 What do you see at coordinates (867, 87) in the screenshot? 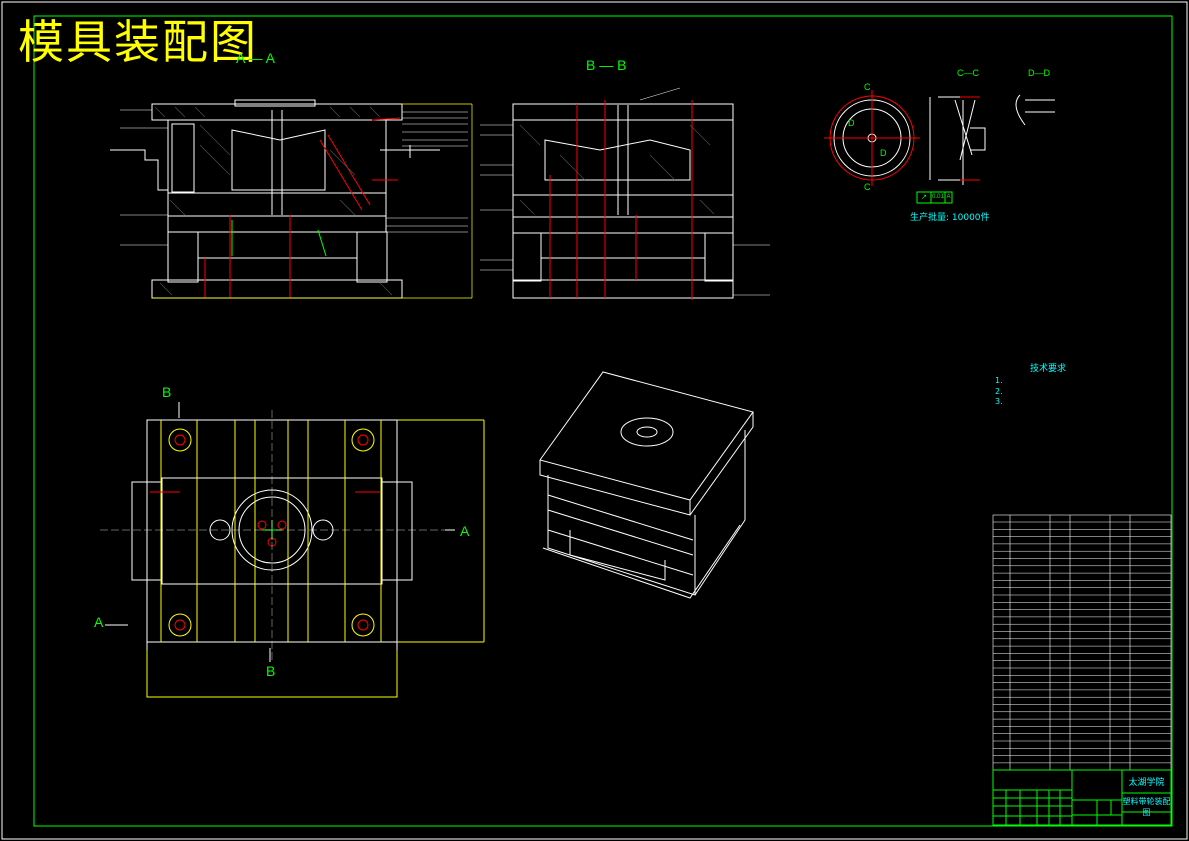
I see `part-label-c-top: C` at bounding box center [867, 87].